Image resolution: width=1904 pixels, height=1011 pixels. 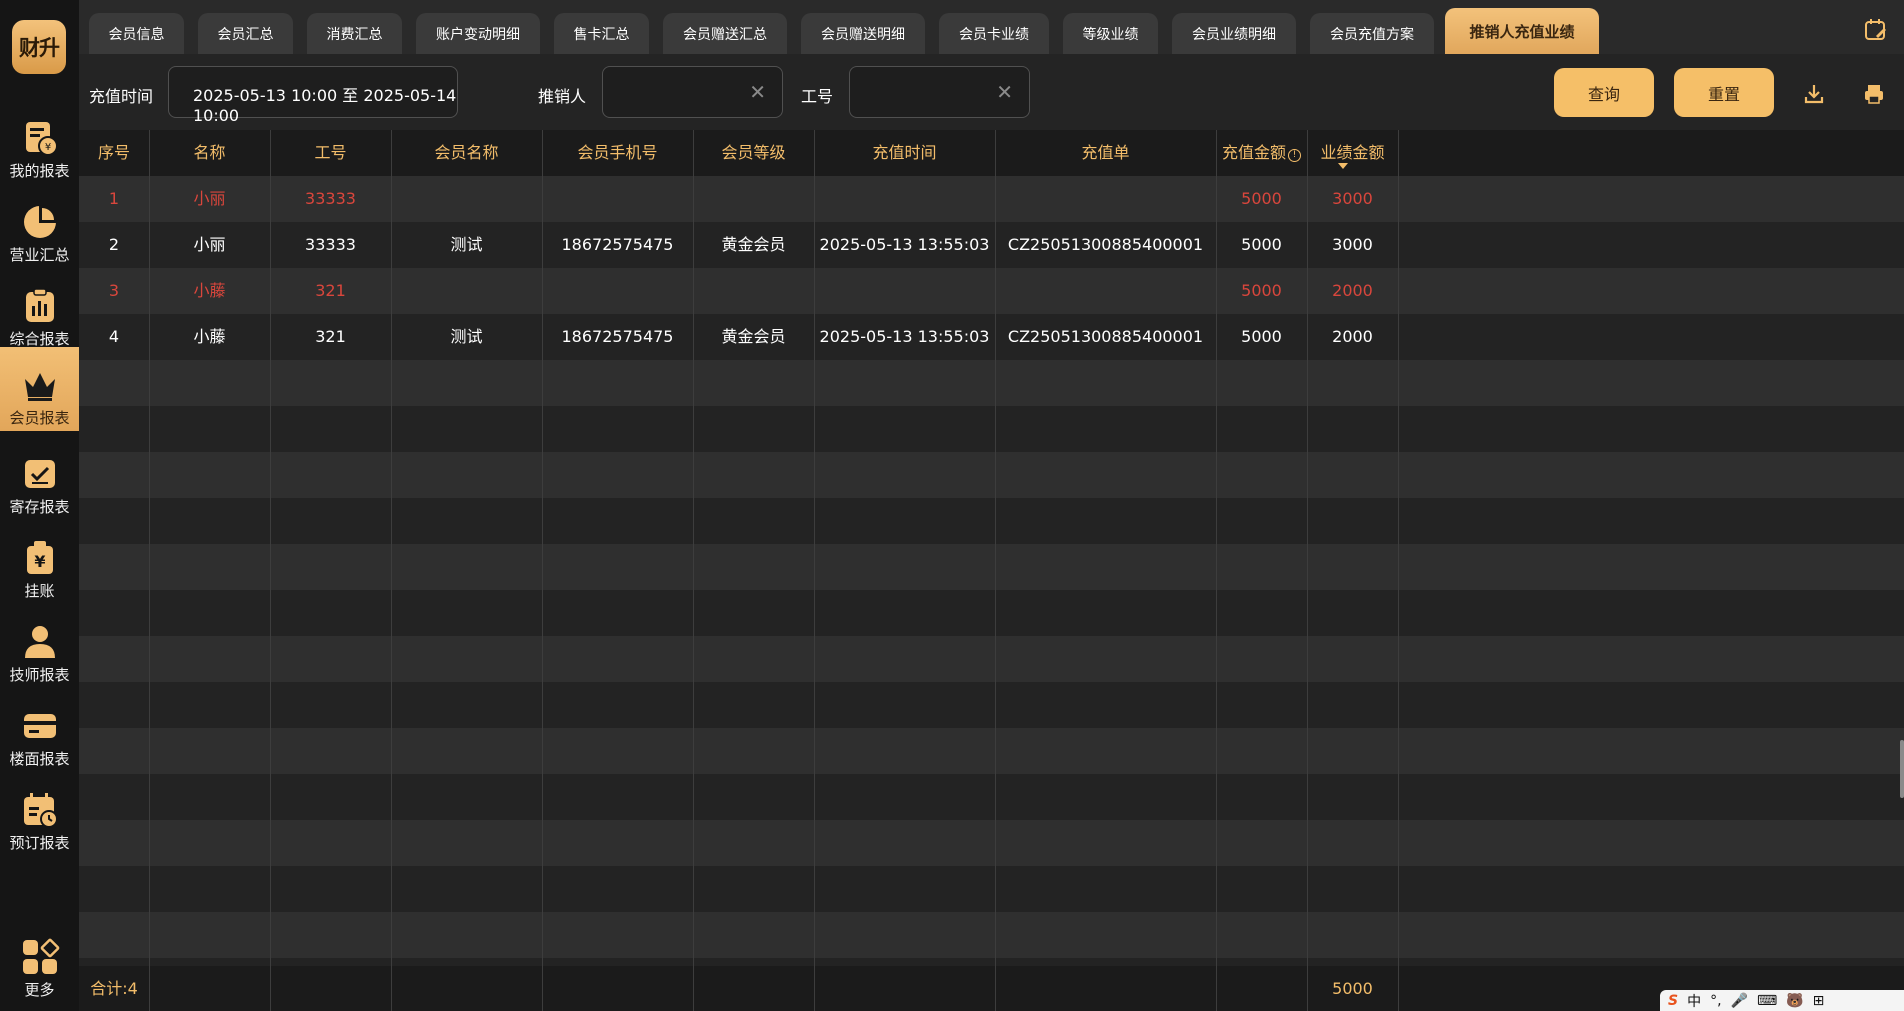 What do you see at coordinates (1234, 33) in the screenshot?
I see `tab-member-performance-detail: 会员业绩明细` at bounding box center [1234, 33].